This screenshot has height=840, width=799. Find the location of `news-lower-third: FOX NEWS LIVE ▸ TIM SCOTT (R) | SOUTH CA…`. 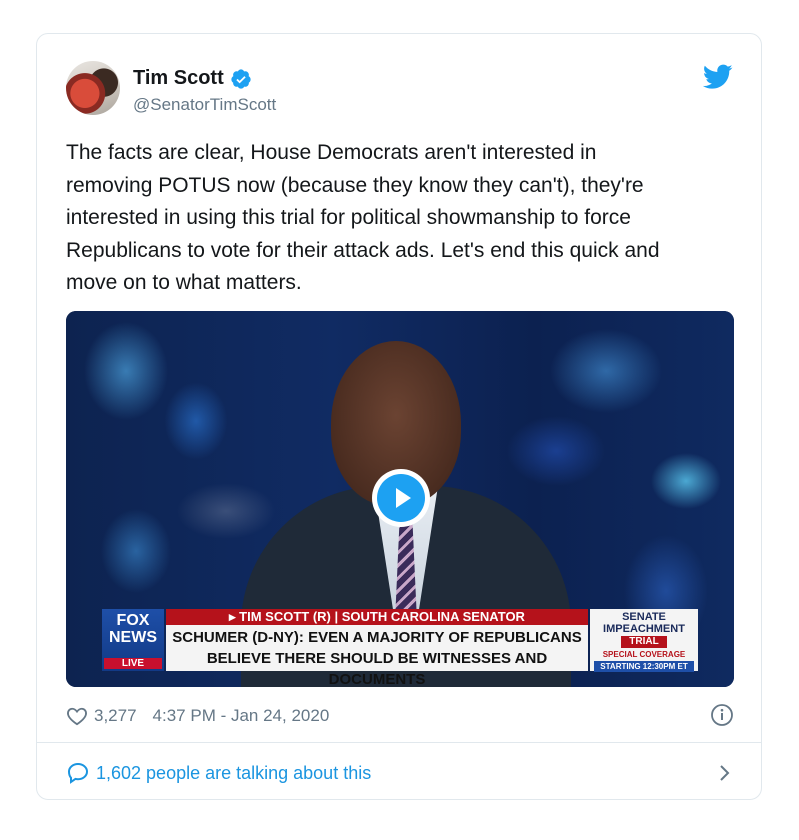

news-lower-third: FOX NEWS LIVE ▸ TIM SCOTT (R) | SOUTH CA… is located at coordinates (400, 648).